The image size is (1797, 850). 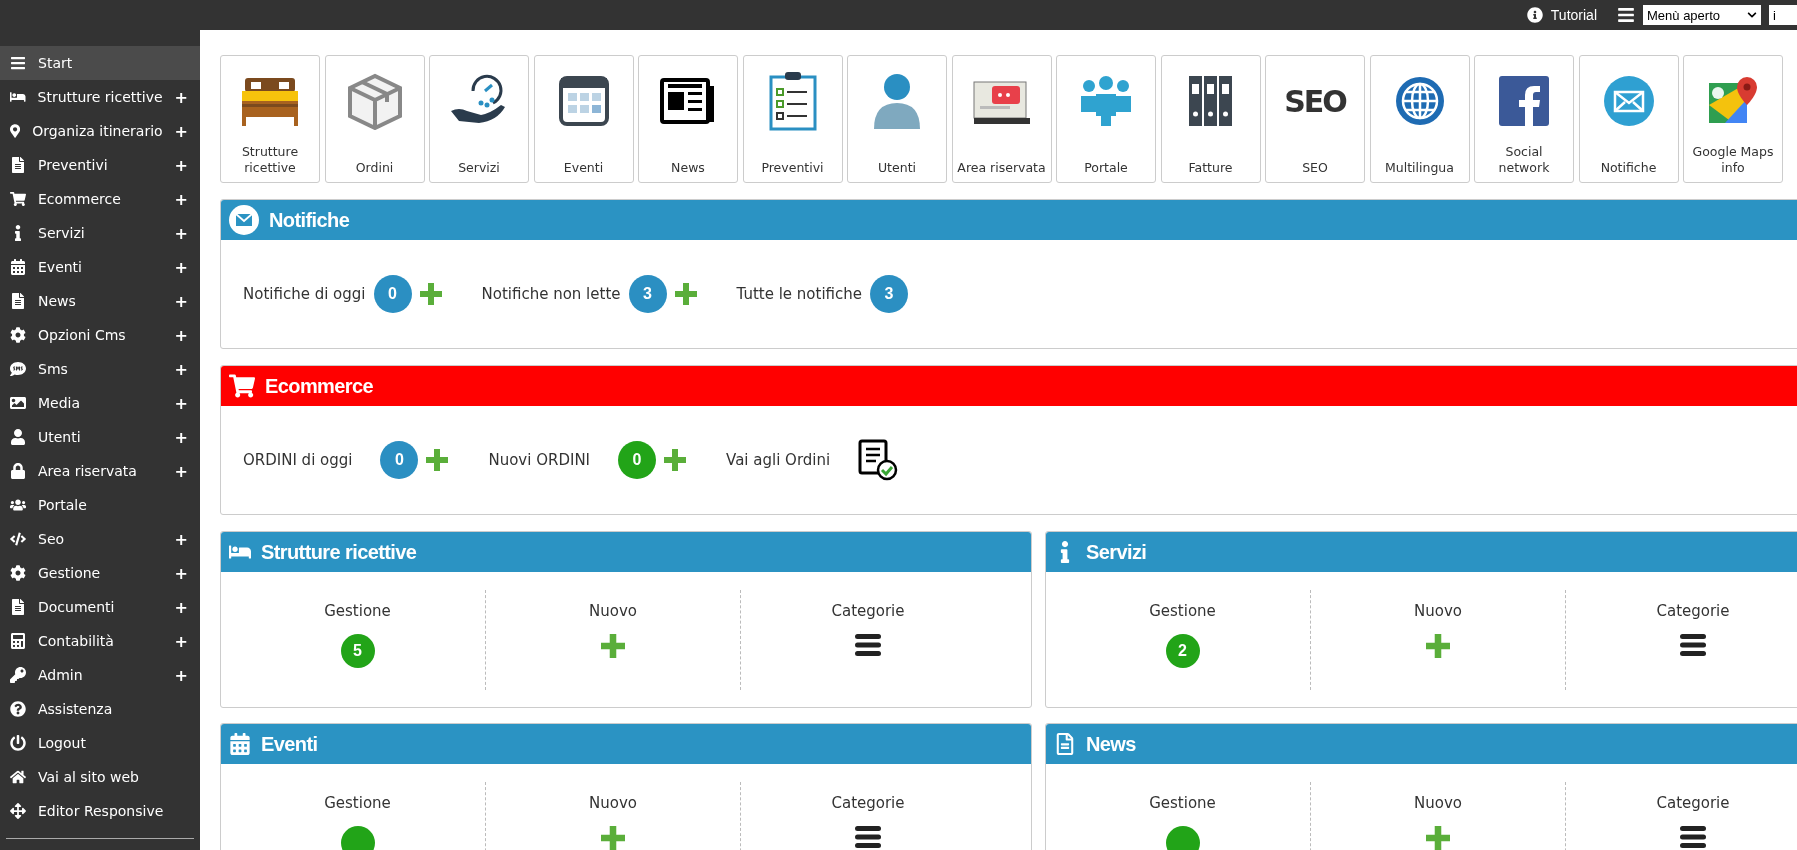 I want to click on tile-label: Strutture ricettive, so click(x=270, y=160).